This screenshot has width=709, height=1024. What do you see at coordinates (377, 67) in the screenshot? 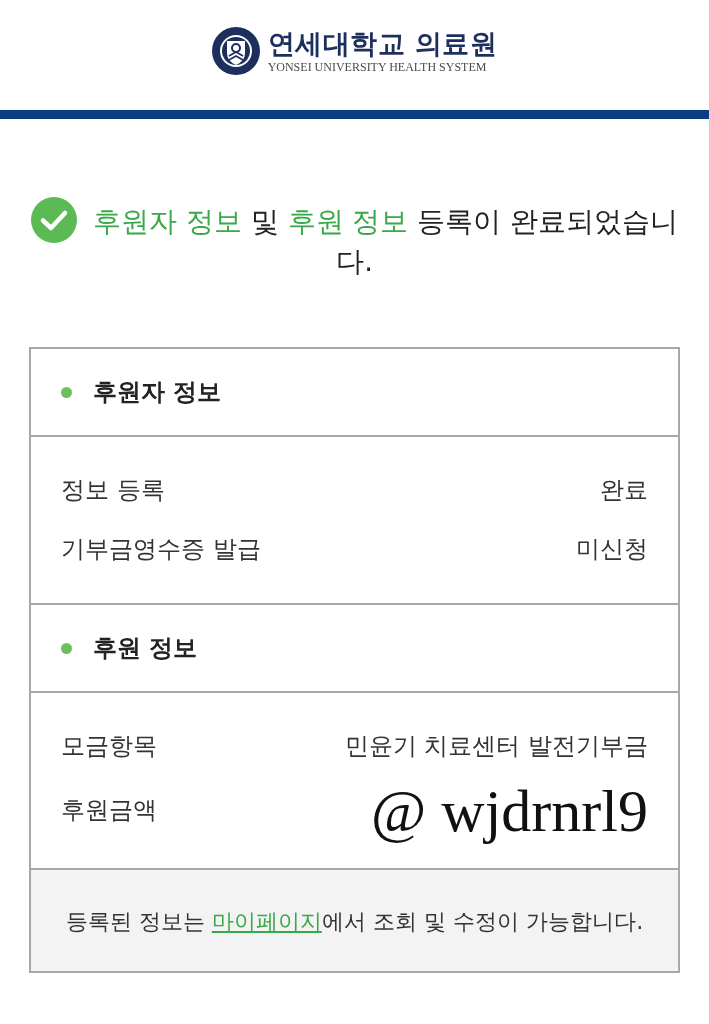
I see `logo-subtitle: YONSEI UNIVERSITY HEALTH SYSTEM` at bounding box center [377, 67].